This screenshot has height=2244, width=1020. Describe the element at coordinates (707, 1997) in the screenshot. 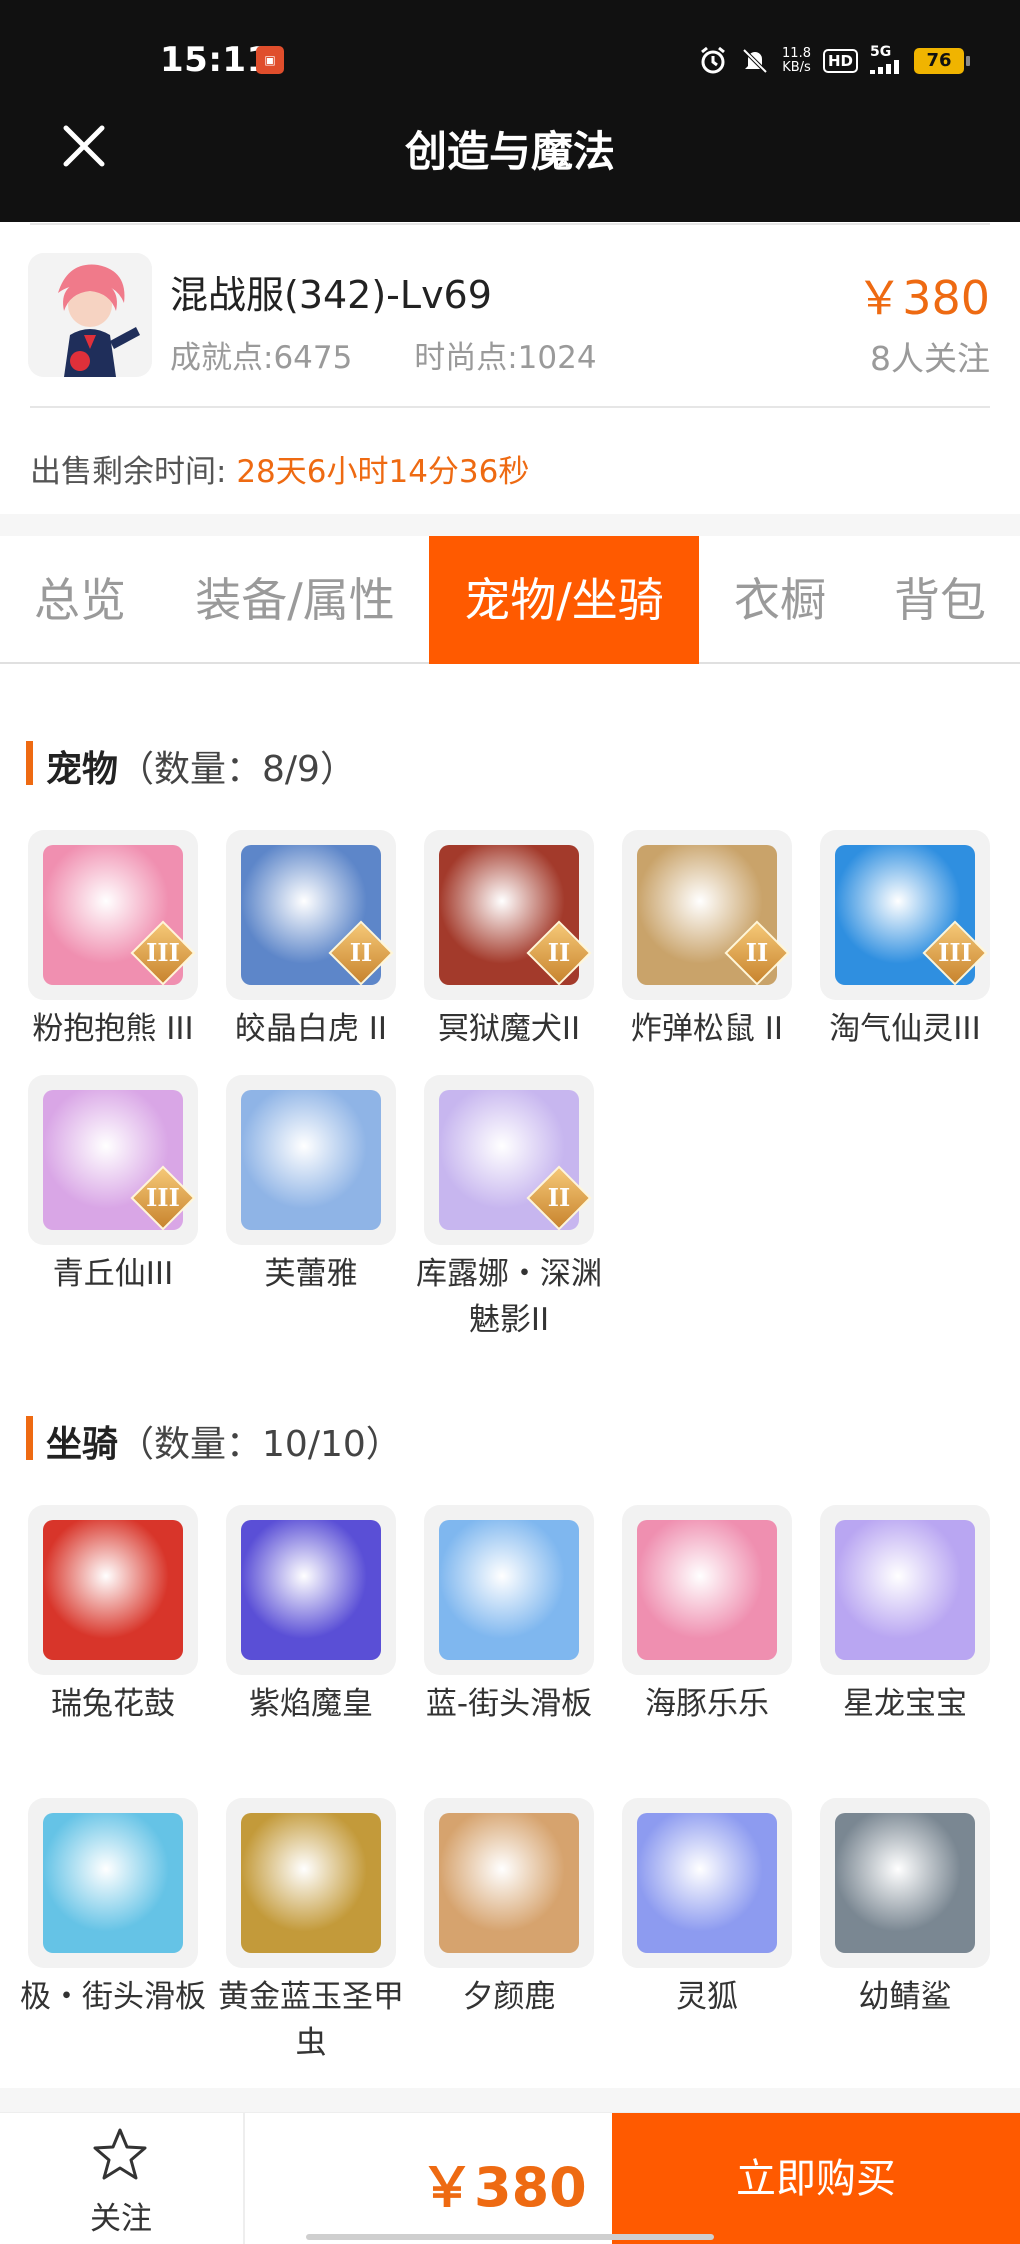

I see `item-name: 灵狐` at that location.